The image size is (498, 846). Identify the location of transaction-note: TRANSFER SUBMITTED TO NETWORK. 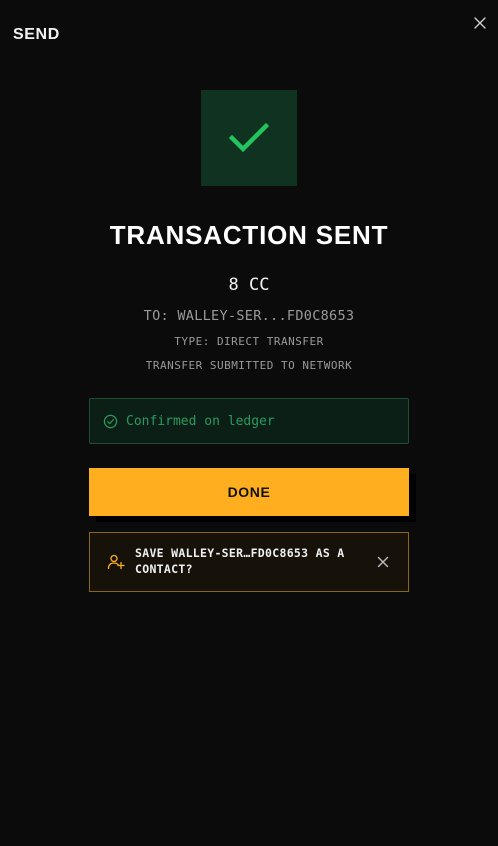
(249, 365).